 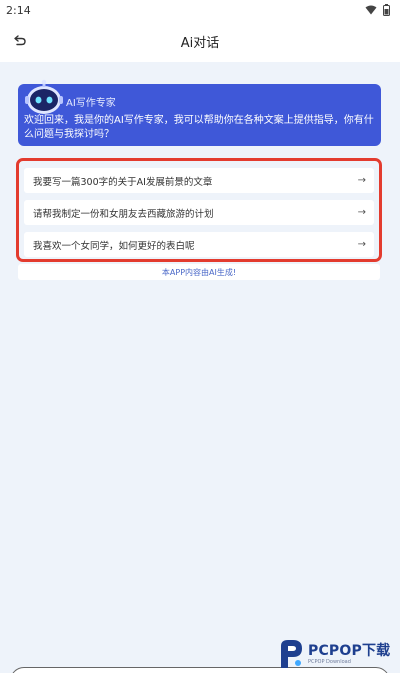 What do you see at coordinates (199, 272) in the screenshot?
I see `ai-disclaimer: 本APP内容由AI生成!` at bounding box center [199, 272].